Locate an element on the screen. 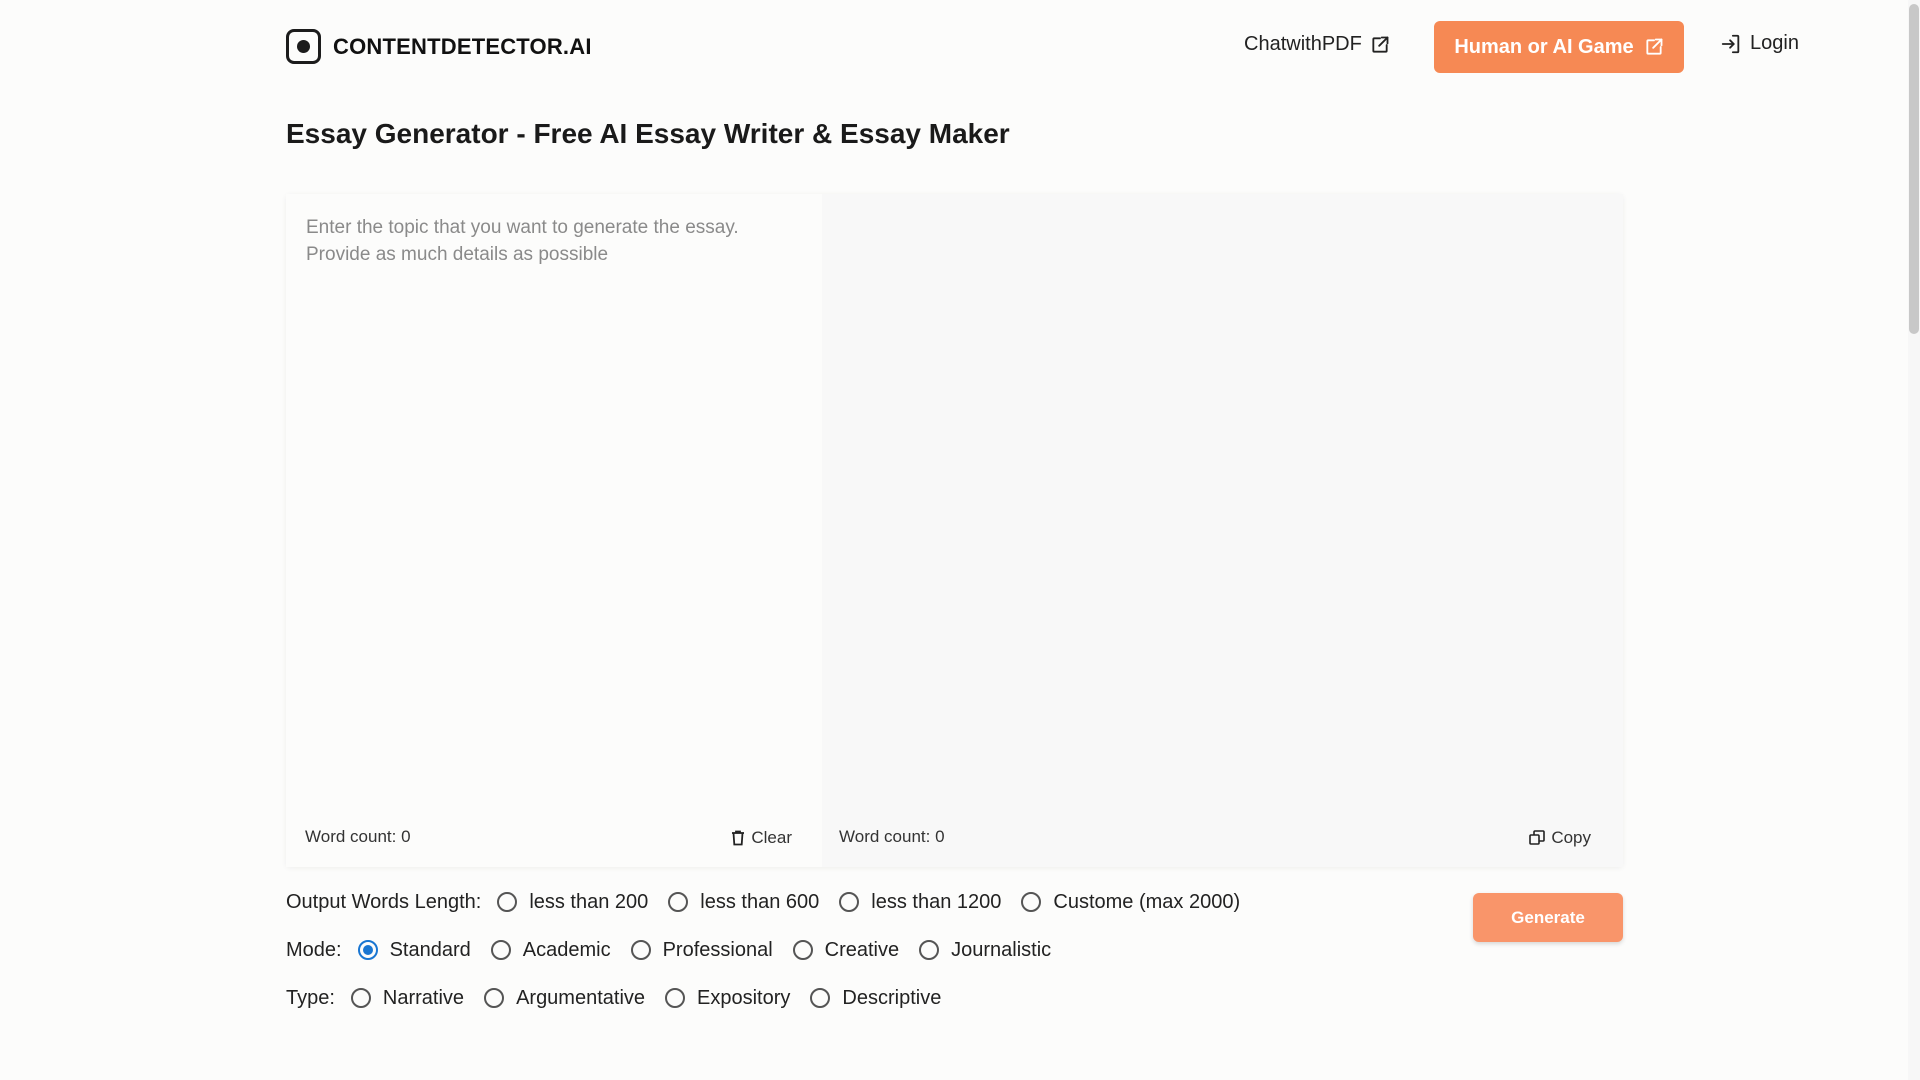 This screenshot has height=1080, width=1920. mode-option-creative: Creative is located at coordinates (845, 950).